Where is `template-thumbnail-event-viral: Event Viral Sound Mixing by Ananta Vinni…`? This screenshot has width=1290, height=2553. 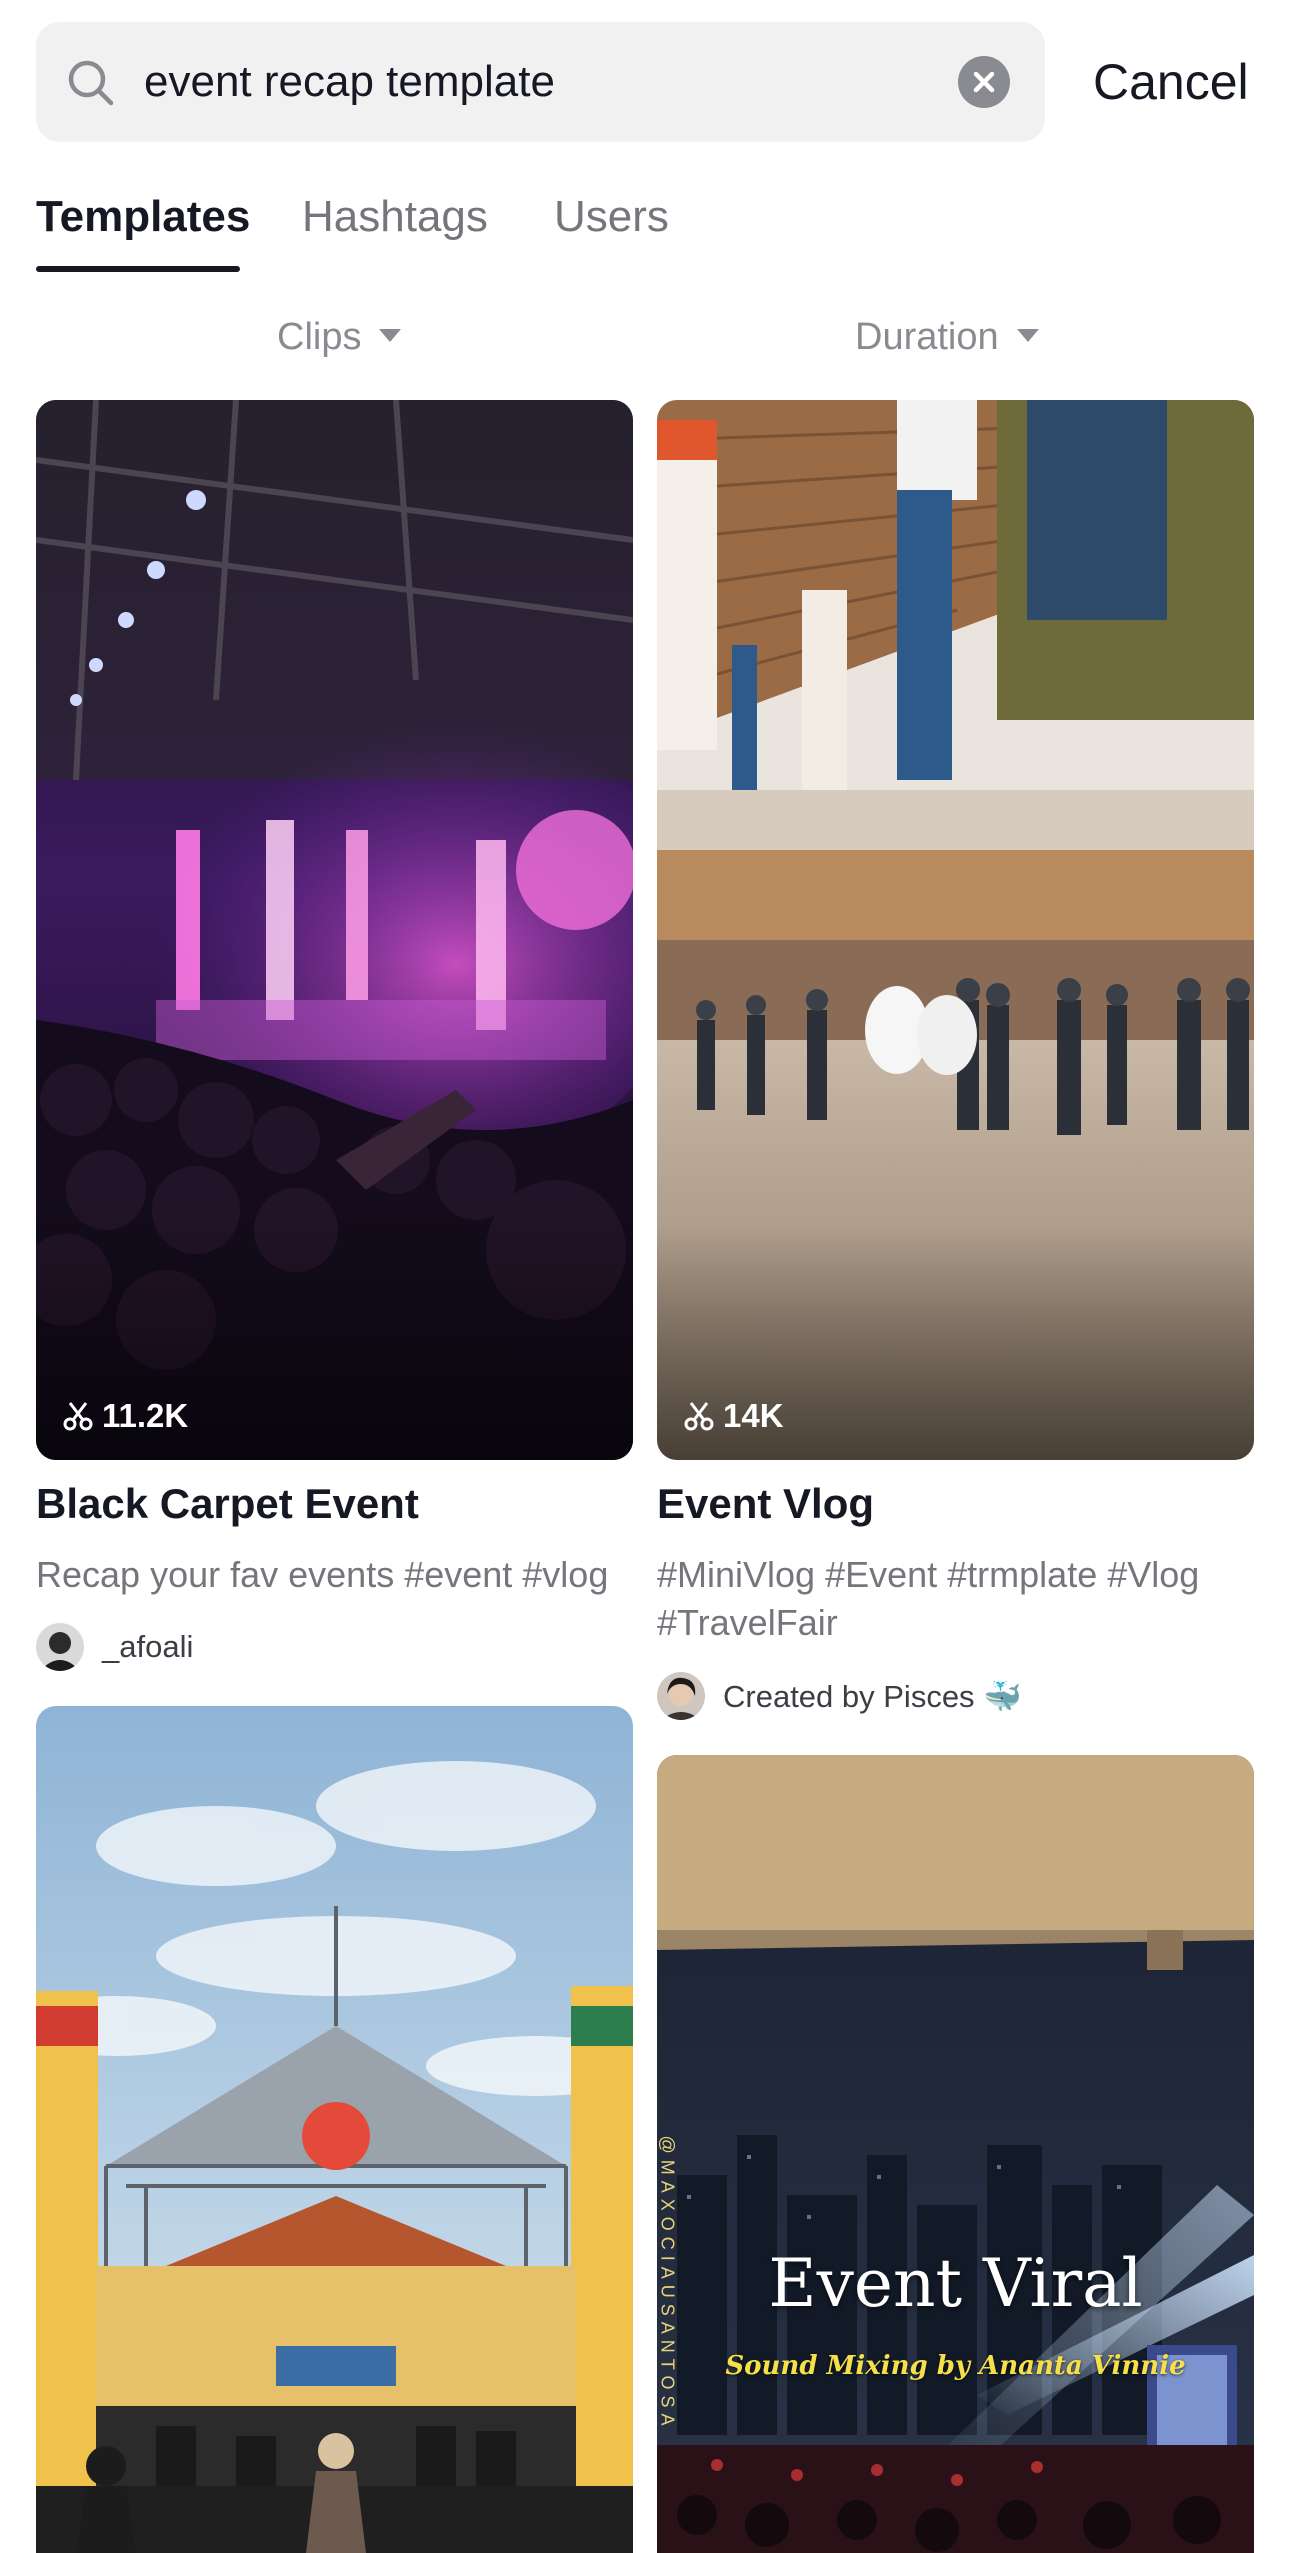 template-thumbnail-event-viral: Event Viral Sound Mixing by Ananta Vinni… is located at coordinates (955, 2154).